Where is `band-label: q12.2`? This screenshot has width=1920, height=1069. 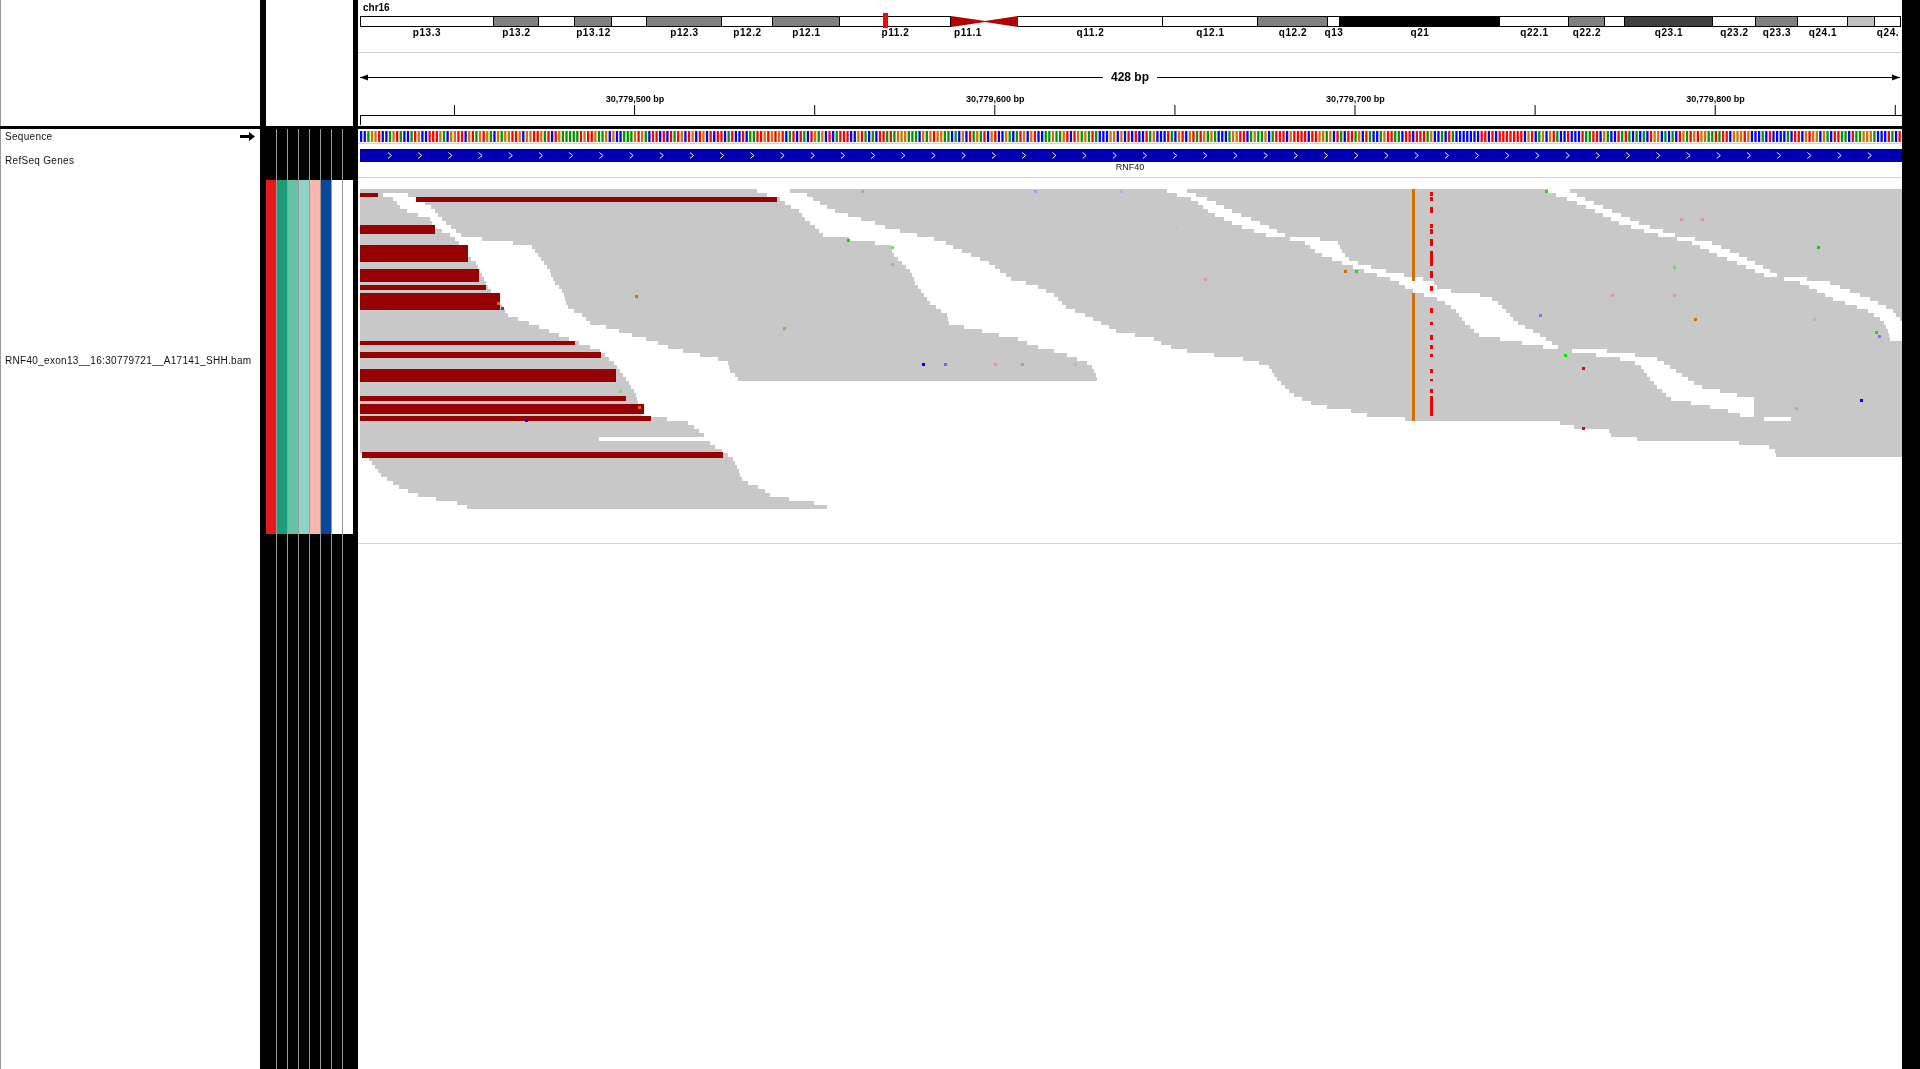 band-label: q12.2 is located at coordinates (1293, 33).